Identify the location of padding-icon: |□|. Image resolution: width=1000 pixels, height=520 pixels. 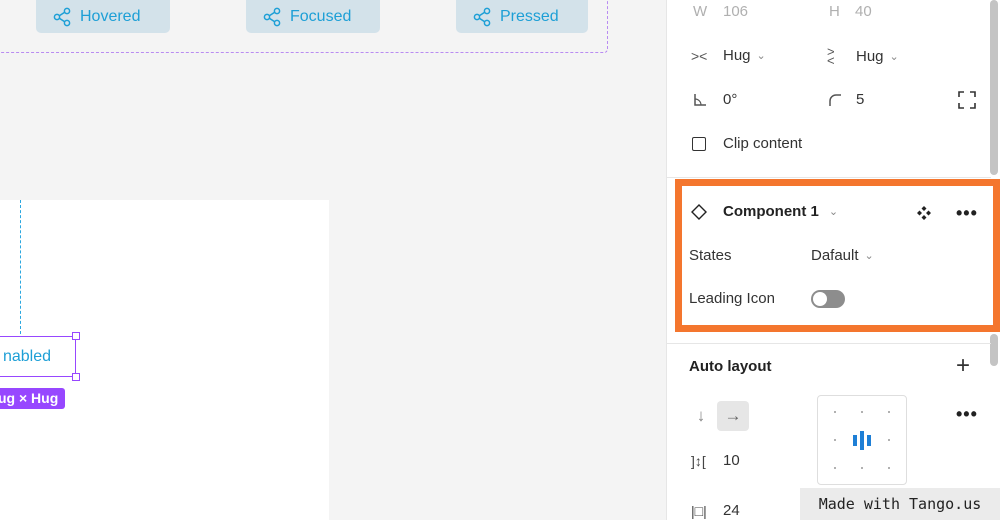
(699, 510).